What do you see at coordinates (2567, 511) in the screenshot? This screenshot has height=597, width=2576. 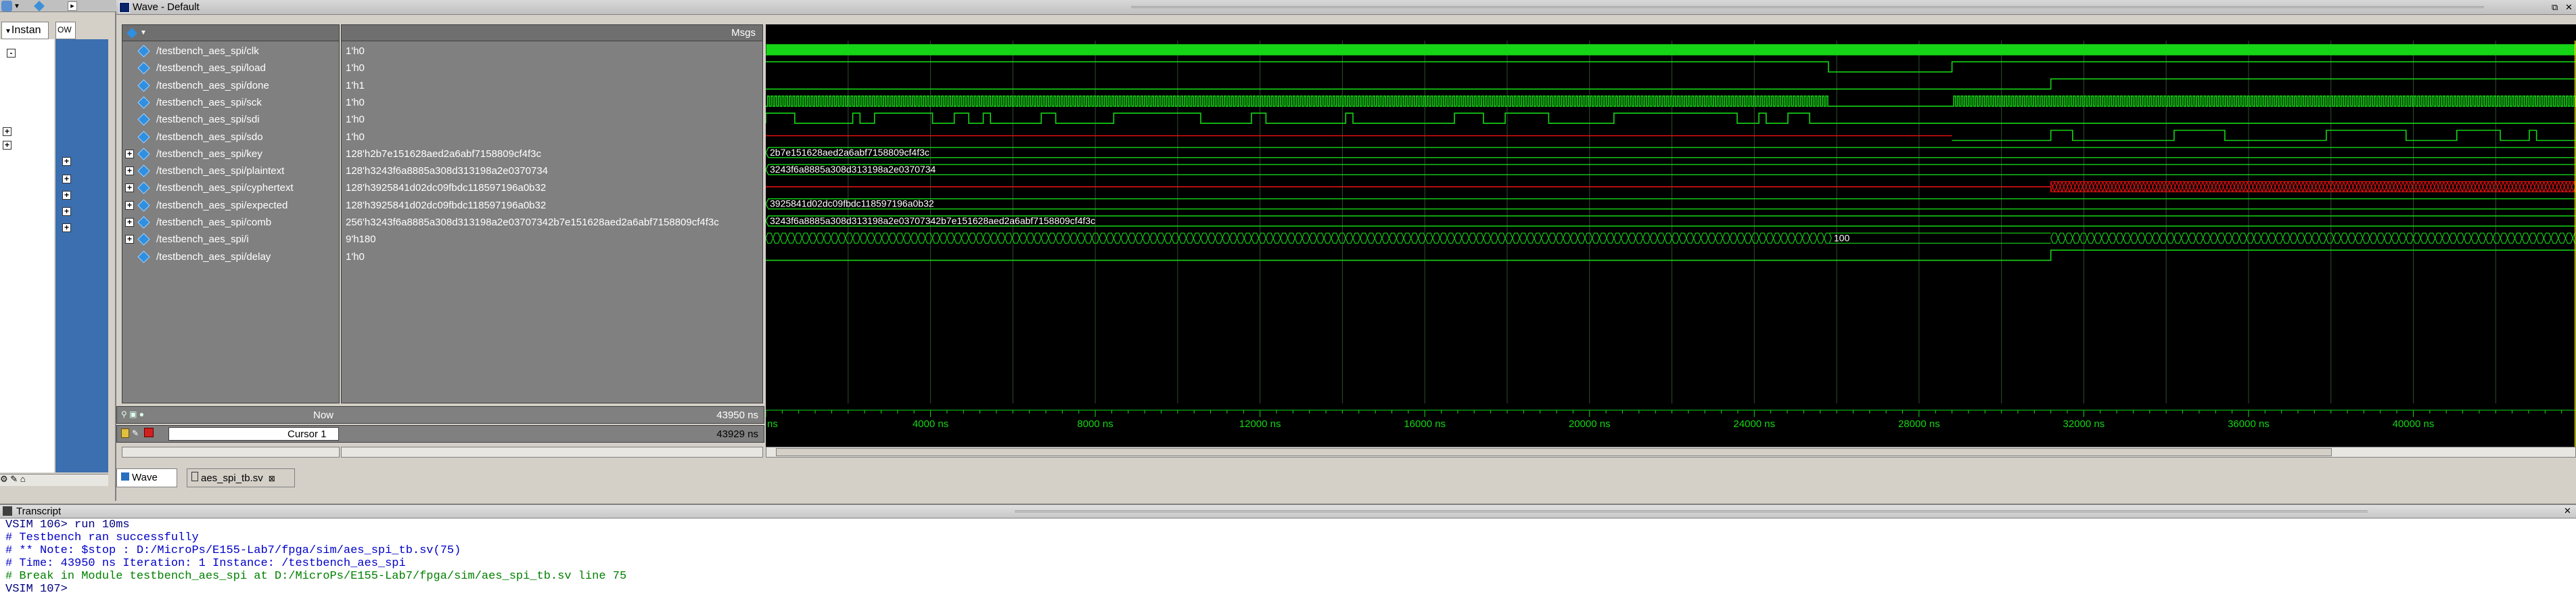 I see `transcript-close-icon: ✕` at bounding box center [2567, 511].